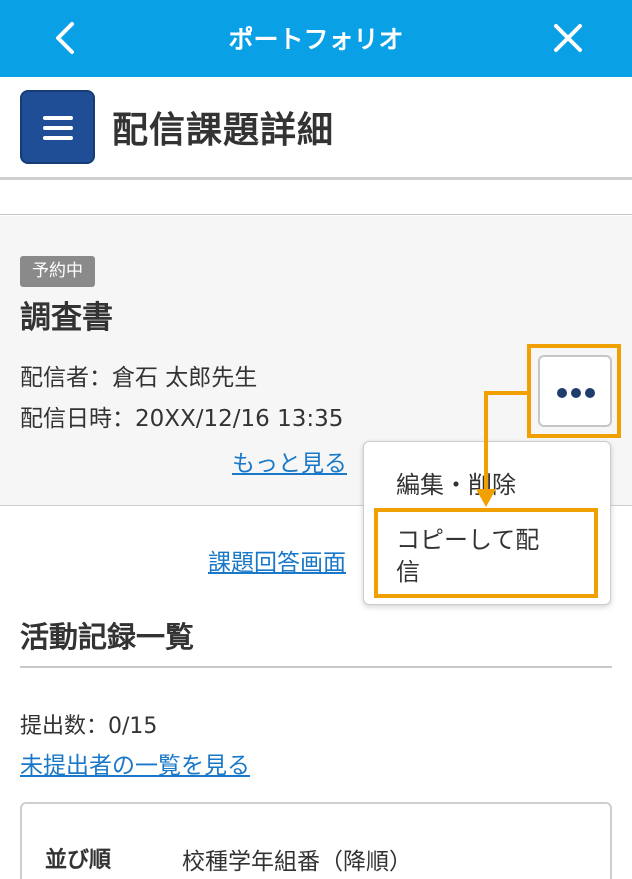  What do you see at coordinates (223, 130) in the screenshot?
I see `page-title: 配信課題詳細` at bounding box center [223, 130].